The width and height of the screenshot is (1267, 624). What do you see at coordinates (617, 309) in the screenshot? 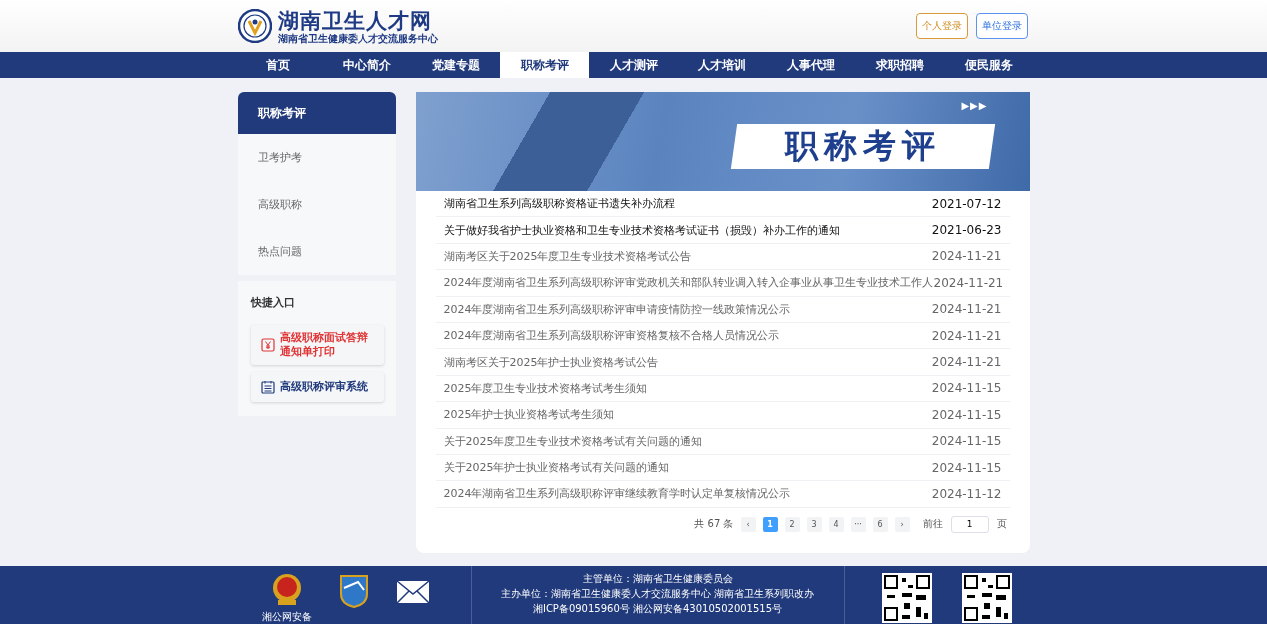
I see `article-title: 2024年度湖南省卫生系列高级职称评审申请疫情防控一线政策情况公示` at bounding box center [617, 309].